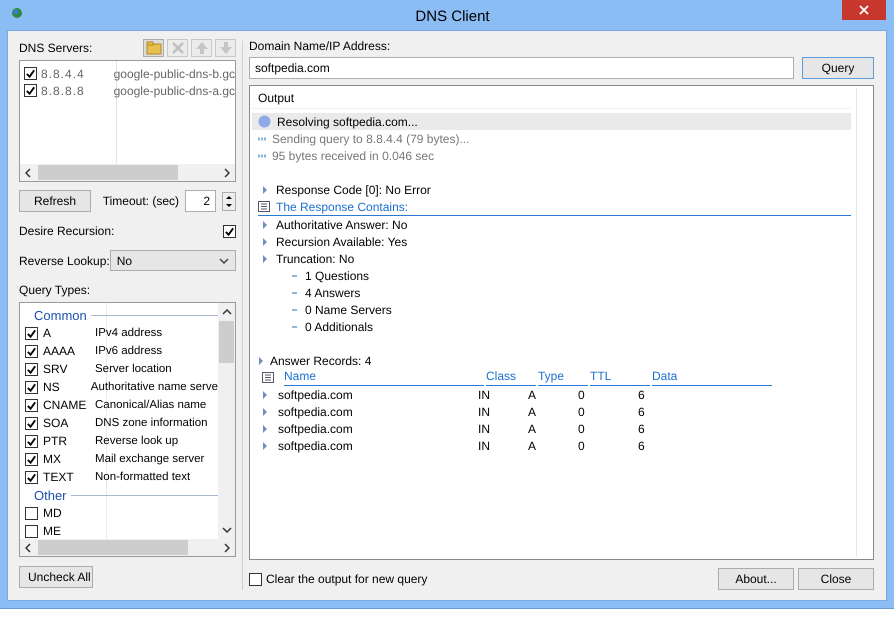  What do you see at coordinates (563, 377) in the screenshot?
I see `column-header: Type` at bounding box center [563, 377].